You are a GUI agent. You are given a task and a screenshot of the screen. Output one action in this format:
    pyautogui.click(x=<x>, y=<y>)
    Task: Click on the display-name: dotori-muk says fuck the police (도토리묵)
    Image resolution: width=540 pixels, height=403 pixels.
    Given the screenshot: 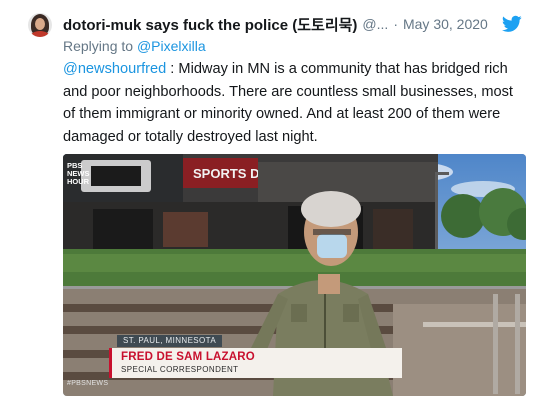 What is the action you would take?
    pyautogui.click(x=210, y=24)
    